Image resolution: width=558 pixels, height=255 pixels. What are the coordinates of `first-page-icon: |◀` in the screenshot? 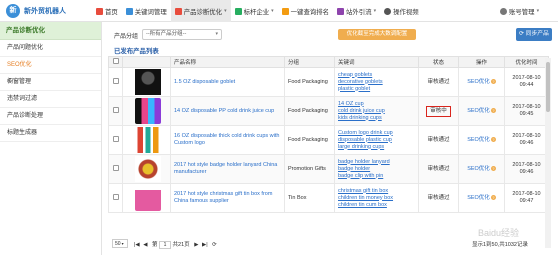 It's located at (137, 245).